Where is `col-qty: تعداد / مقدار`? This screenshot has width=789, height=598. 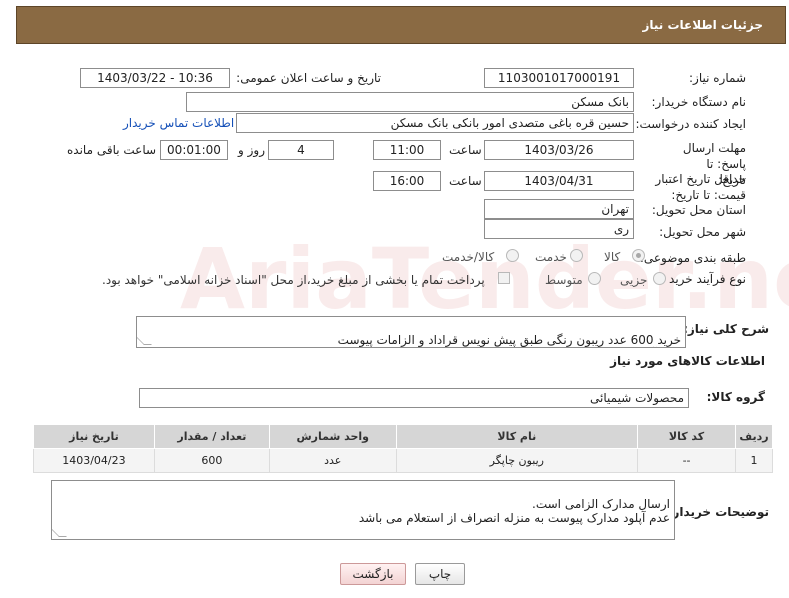
col-qty: تعداد / مقدار is located at coordinates (211, 436).